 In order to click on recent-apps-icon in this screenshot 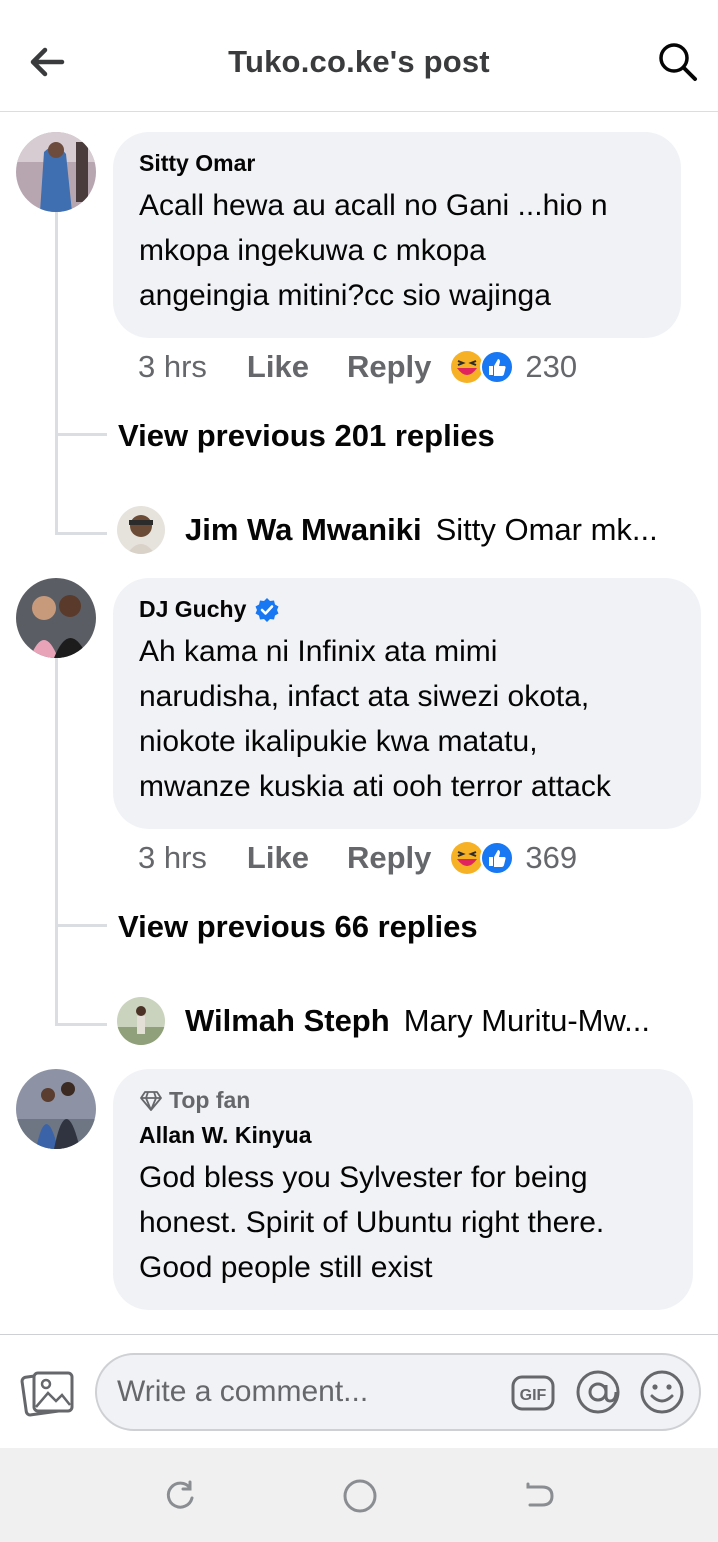, I will do `click(180, 1496)`.